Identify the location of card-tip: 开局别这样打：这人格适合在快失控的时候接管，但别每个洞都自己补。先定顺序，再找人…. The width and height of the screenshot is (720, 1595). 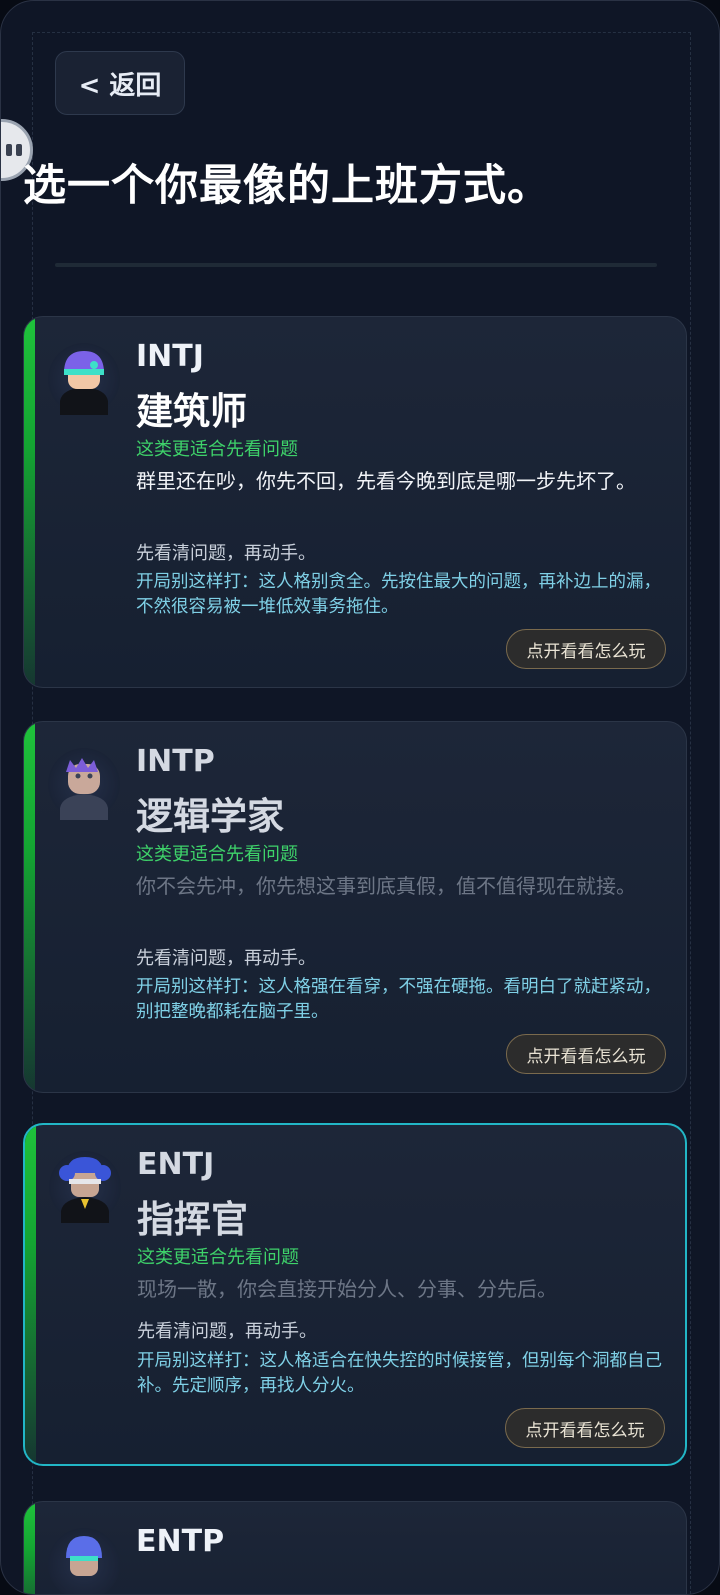
(399, 1373).